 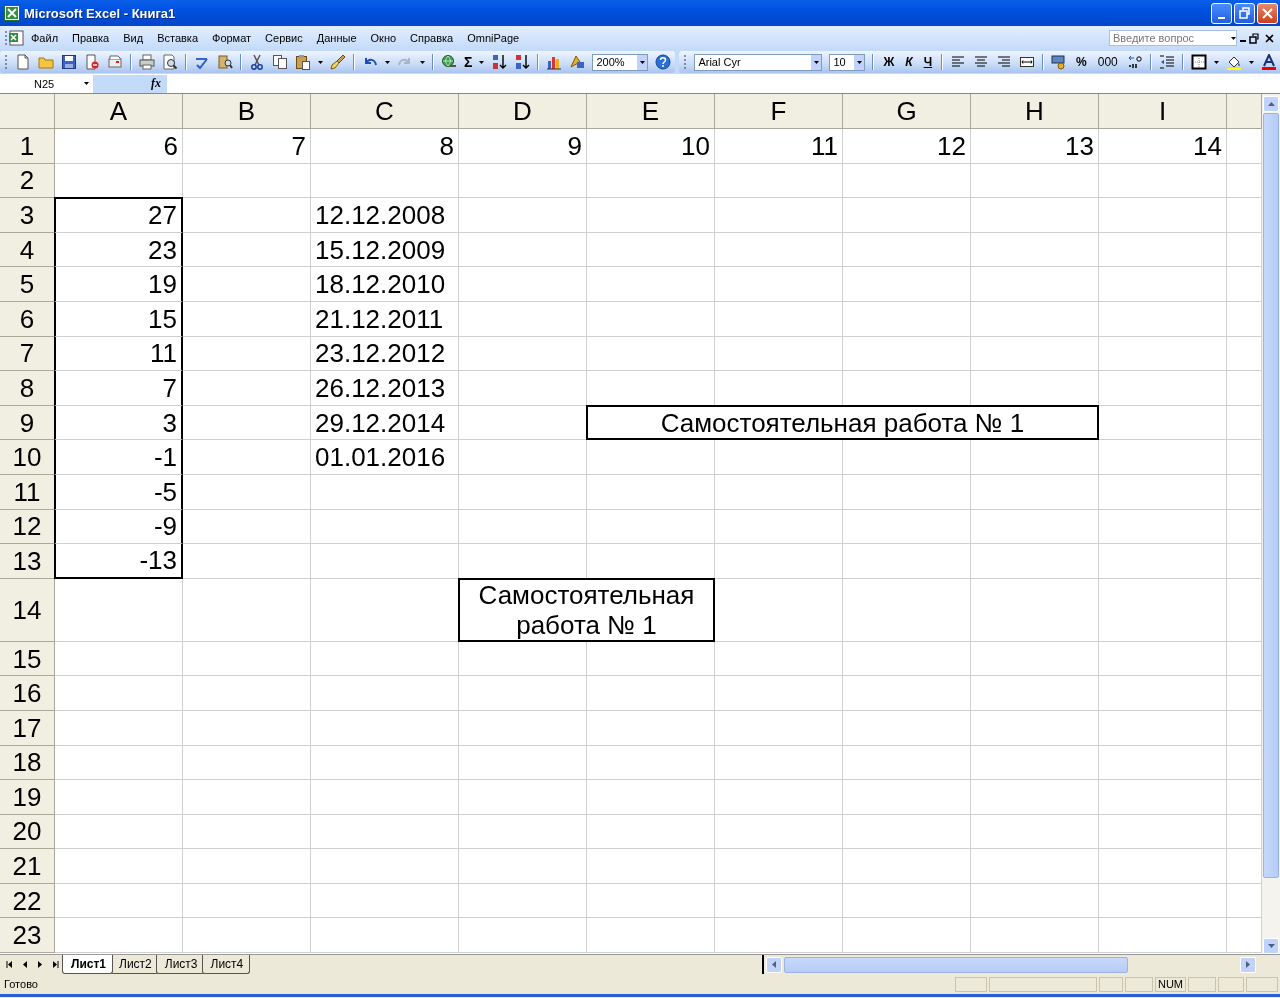 What do you see at coordinates (27, 388) in the screenshot?
I see `row-header: 8` at bounding box center [27, 388].